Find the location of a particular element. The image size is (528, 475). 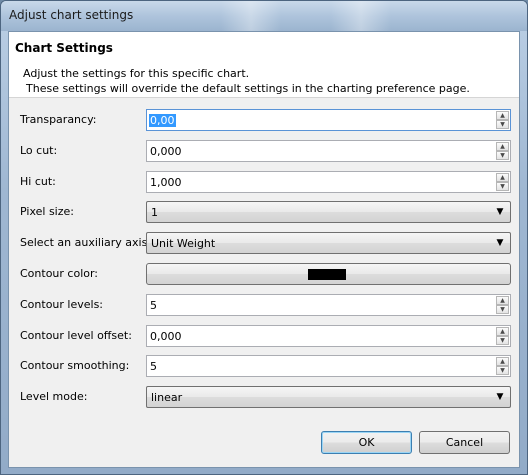

pixel-size-value: 1 is located at coordinates (154, 212).